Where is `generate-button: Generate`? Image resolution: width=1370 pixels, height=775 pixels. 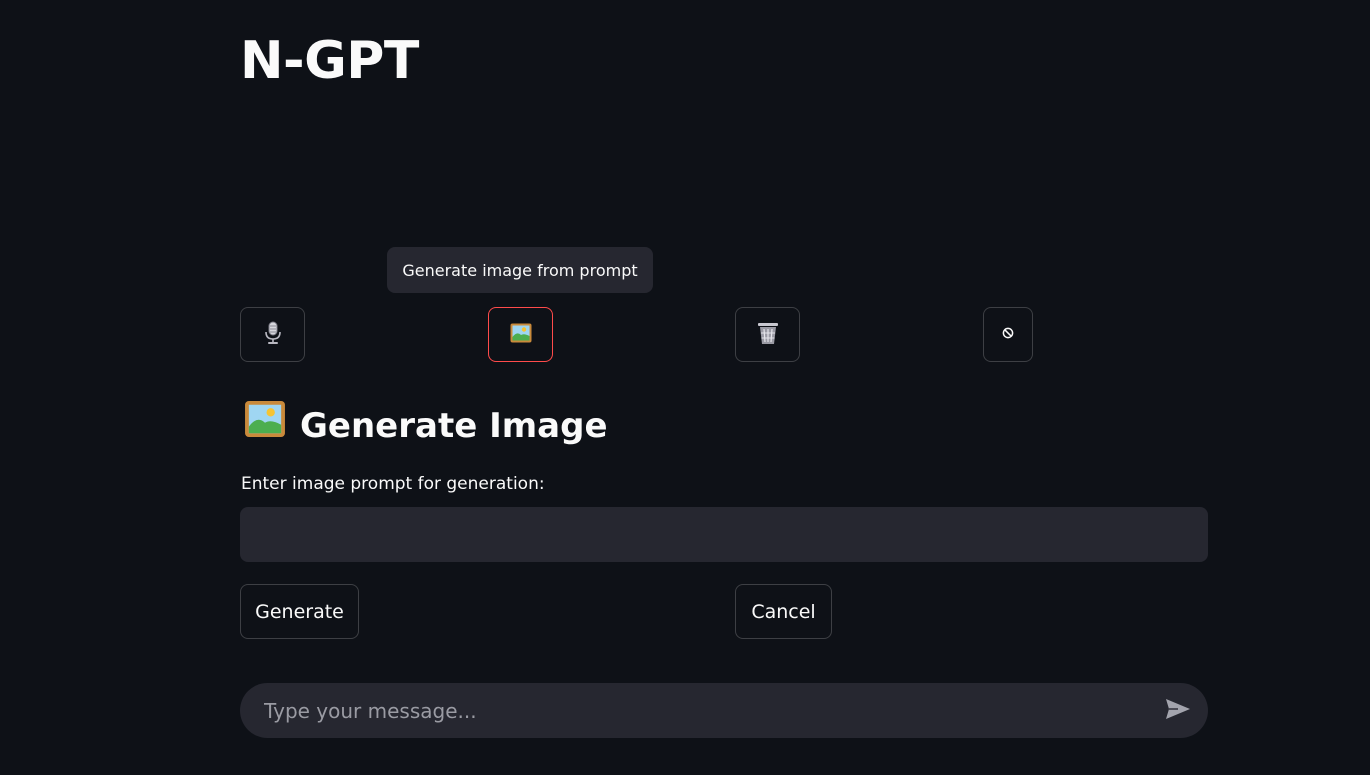 generate-button: Generate is located at coordinates (299, 611).